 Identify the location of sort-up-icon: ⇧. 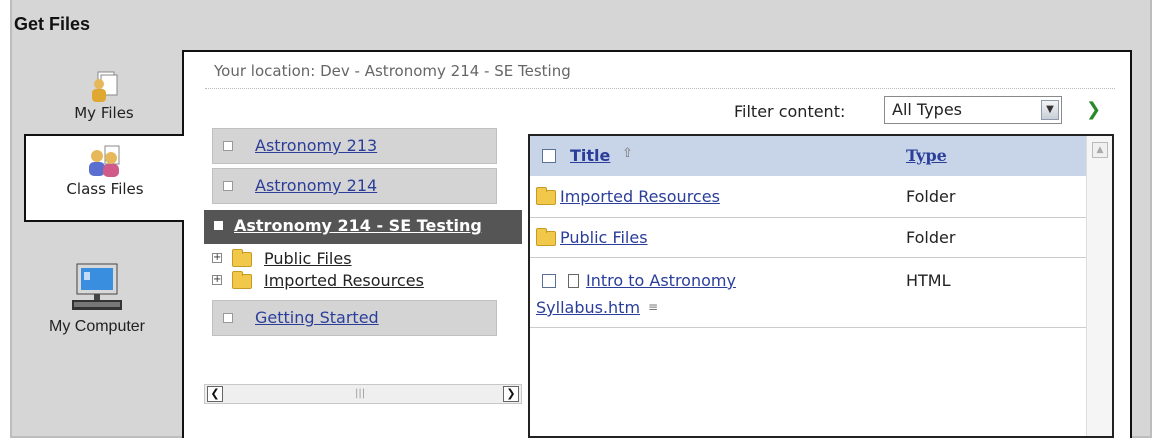
(627, 153).